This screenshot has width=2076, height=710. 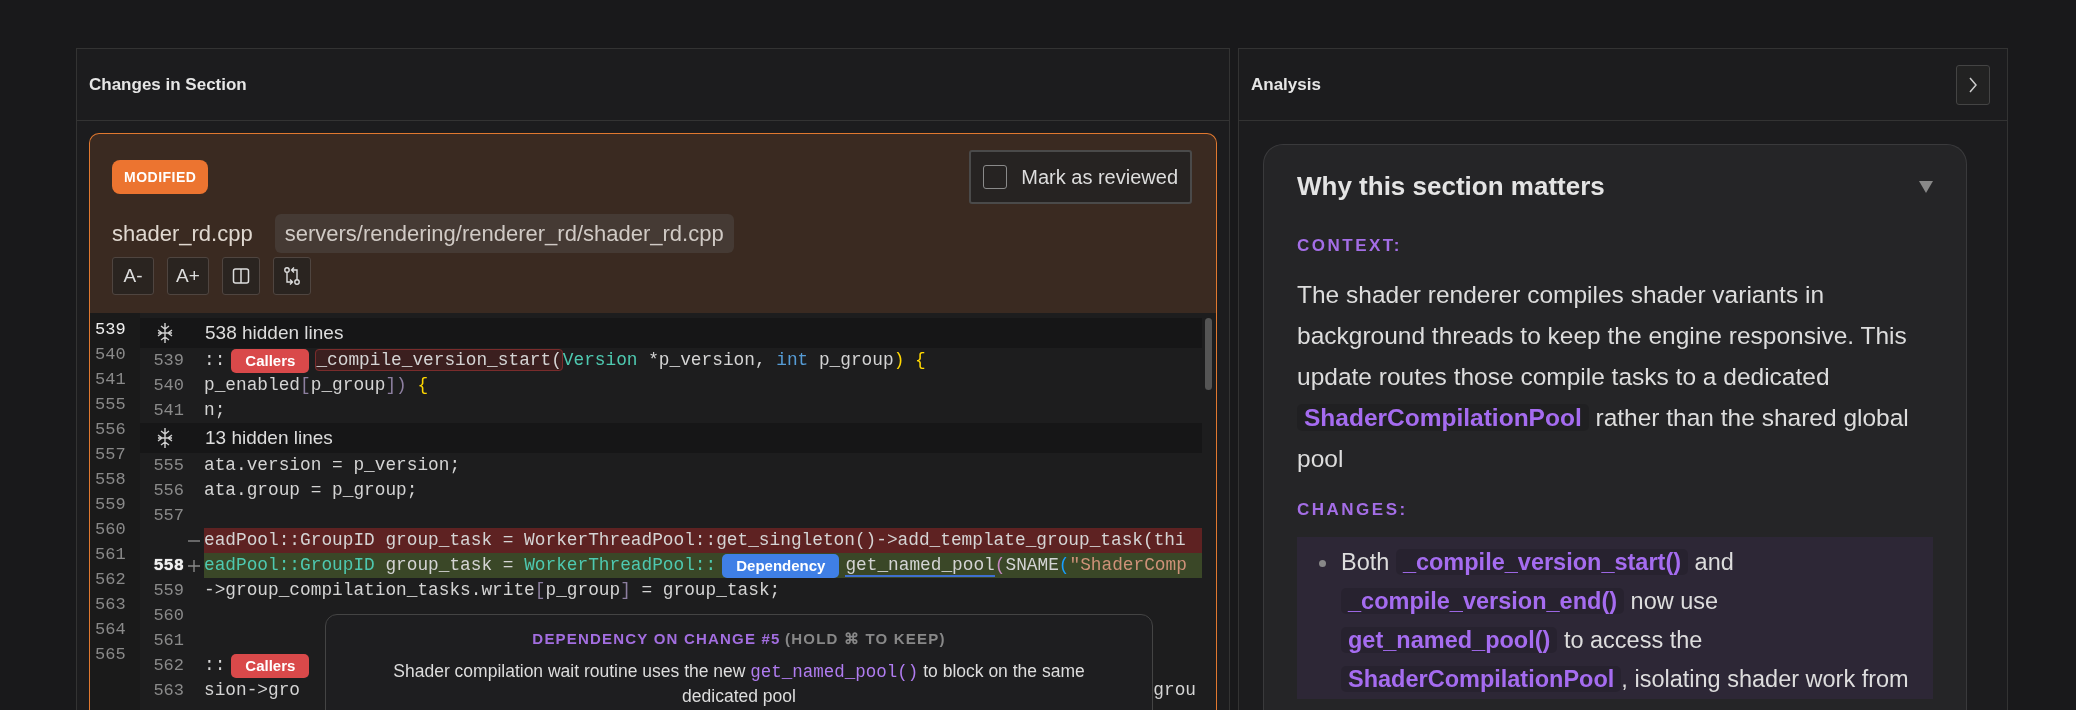 I want to click on code-text: eadPool::GroupID group_task = WorkerThreadPool::get_singleton()->add_template_group_task(thi, so click(x=695, y=541).